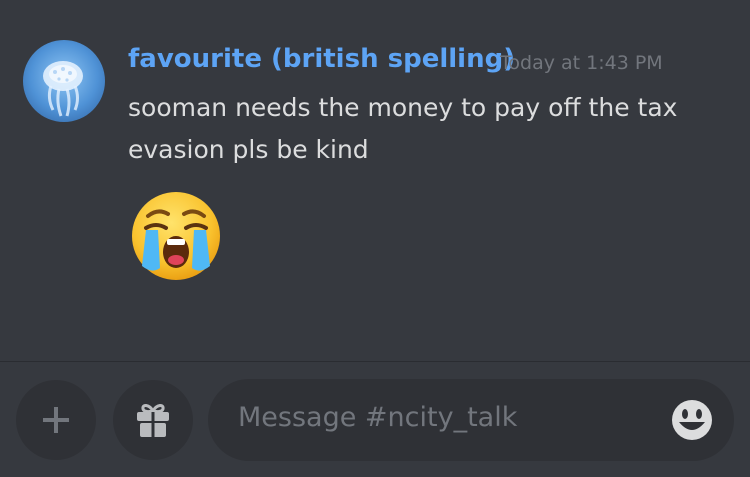 The width and height of the screenshot is (750, 477). I want to click on avatar, so click(64, 81).